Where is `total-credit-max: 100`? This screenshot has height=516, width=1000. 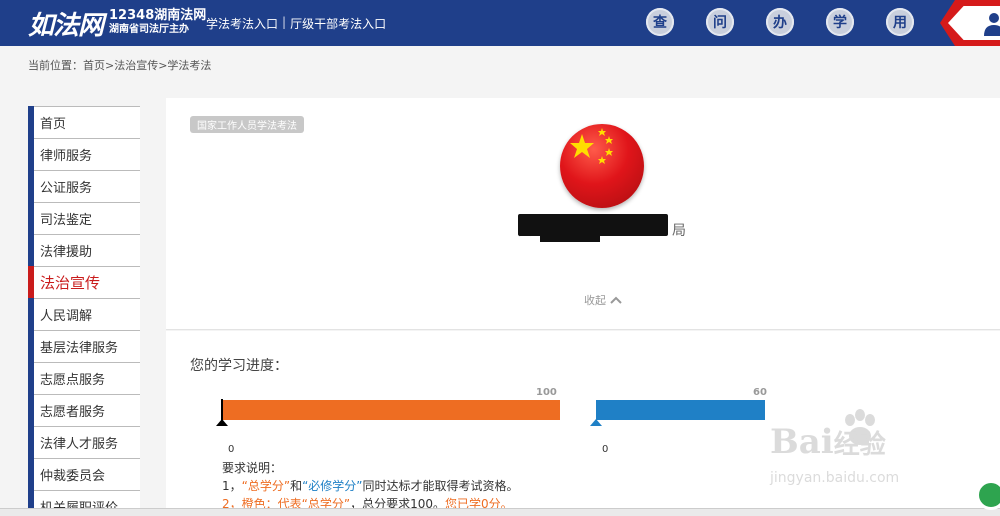 total-credit-max: 100 is located at coordinates (546, 392).